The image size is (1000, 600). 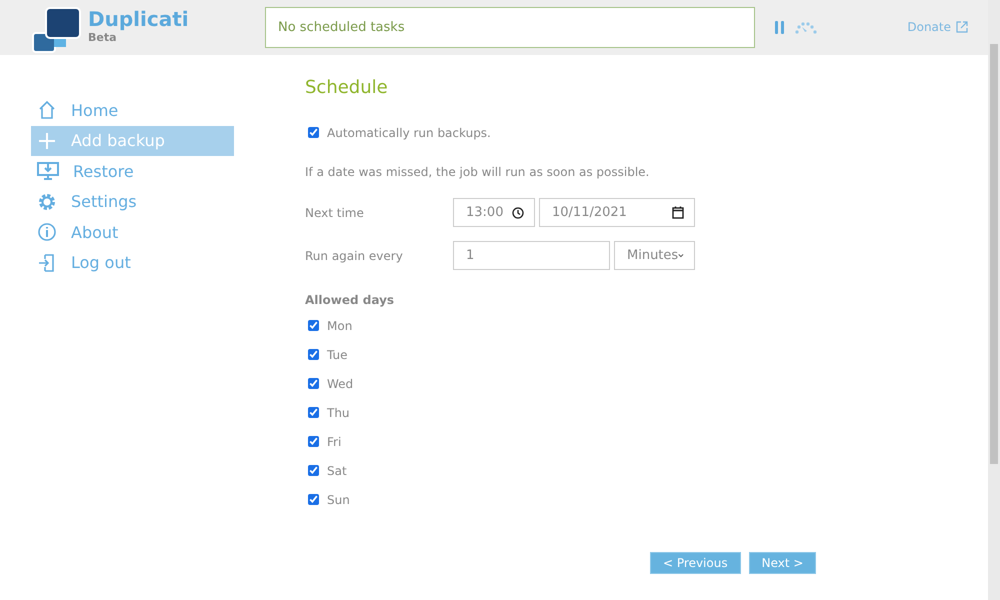 I want to click on note-text: If a date was missed, the job will run as soon as possible., so click(x=477, y=172).